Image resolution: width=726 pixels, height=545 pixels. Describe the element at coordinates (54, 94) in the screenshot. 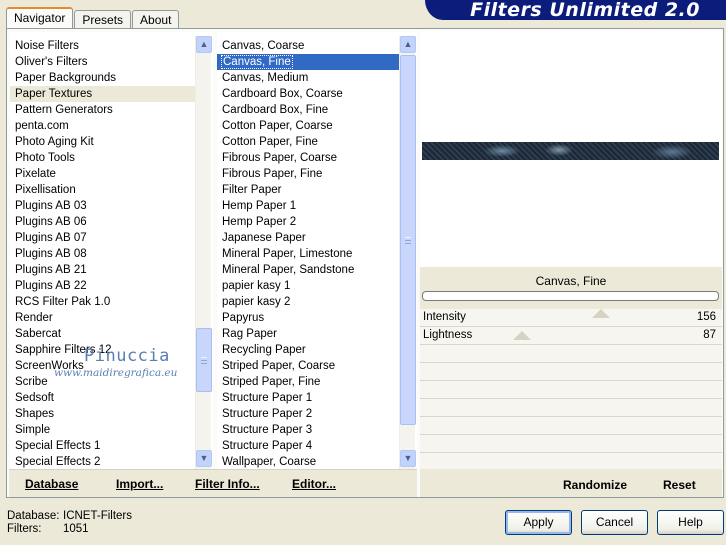

I see `category-item-label: Paper Textures` at that location.